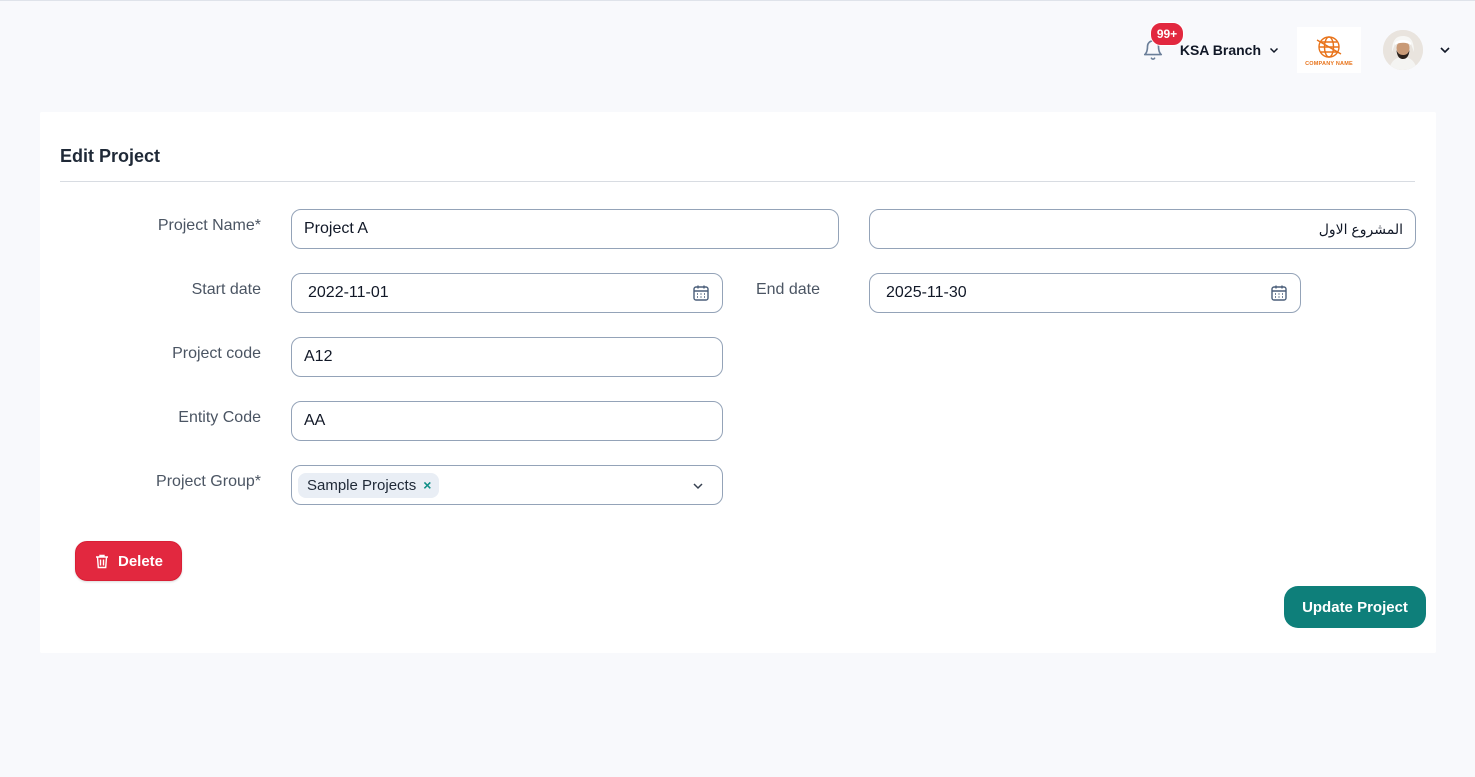  I want to click on end-date-input: 2025-11-30, so click(1085, 293).